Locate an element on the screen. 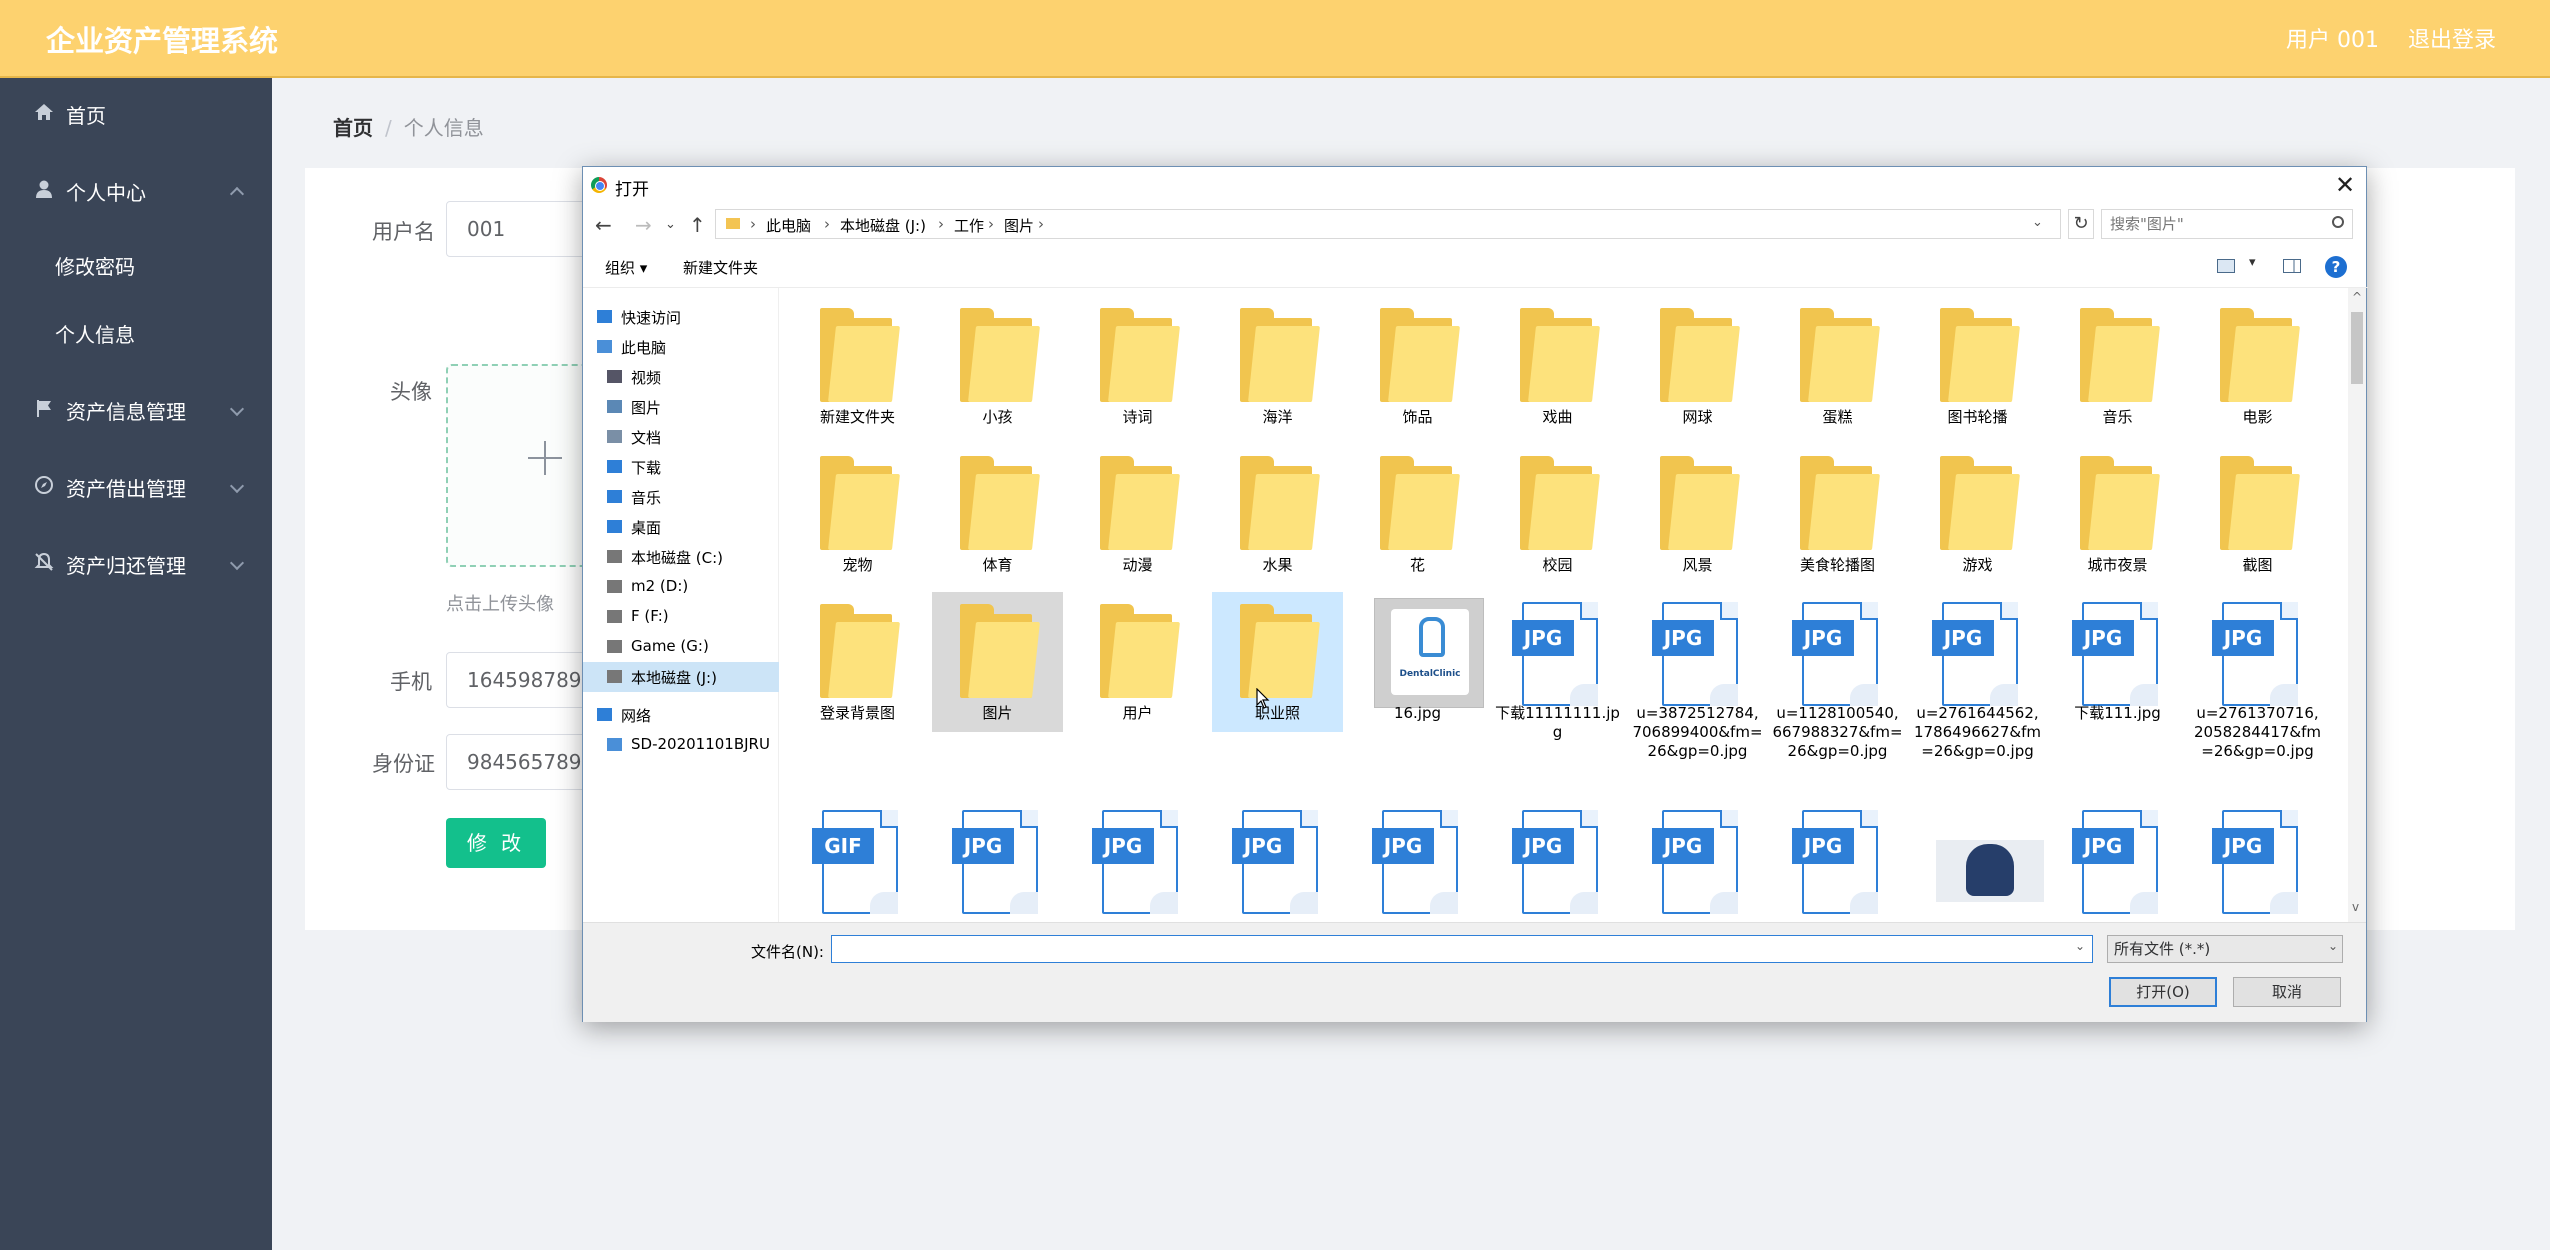  back-button: ← is located at coordinates (603, 225).